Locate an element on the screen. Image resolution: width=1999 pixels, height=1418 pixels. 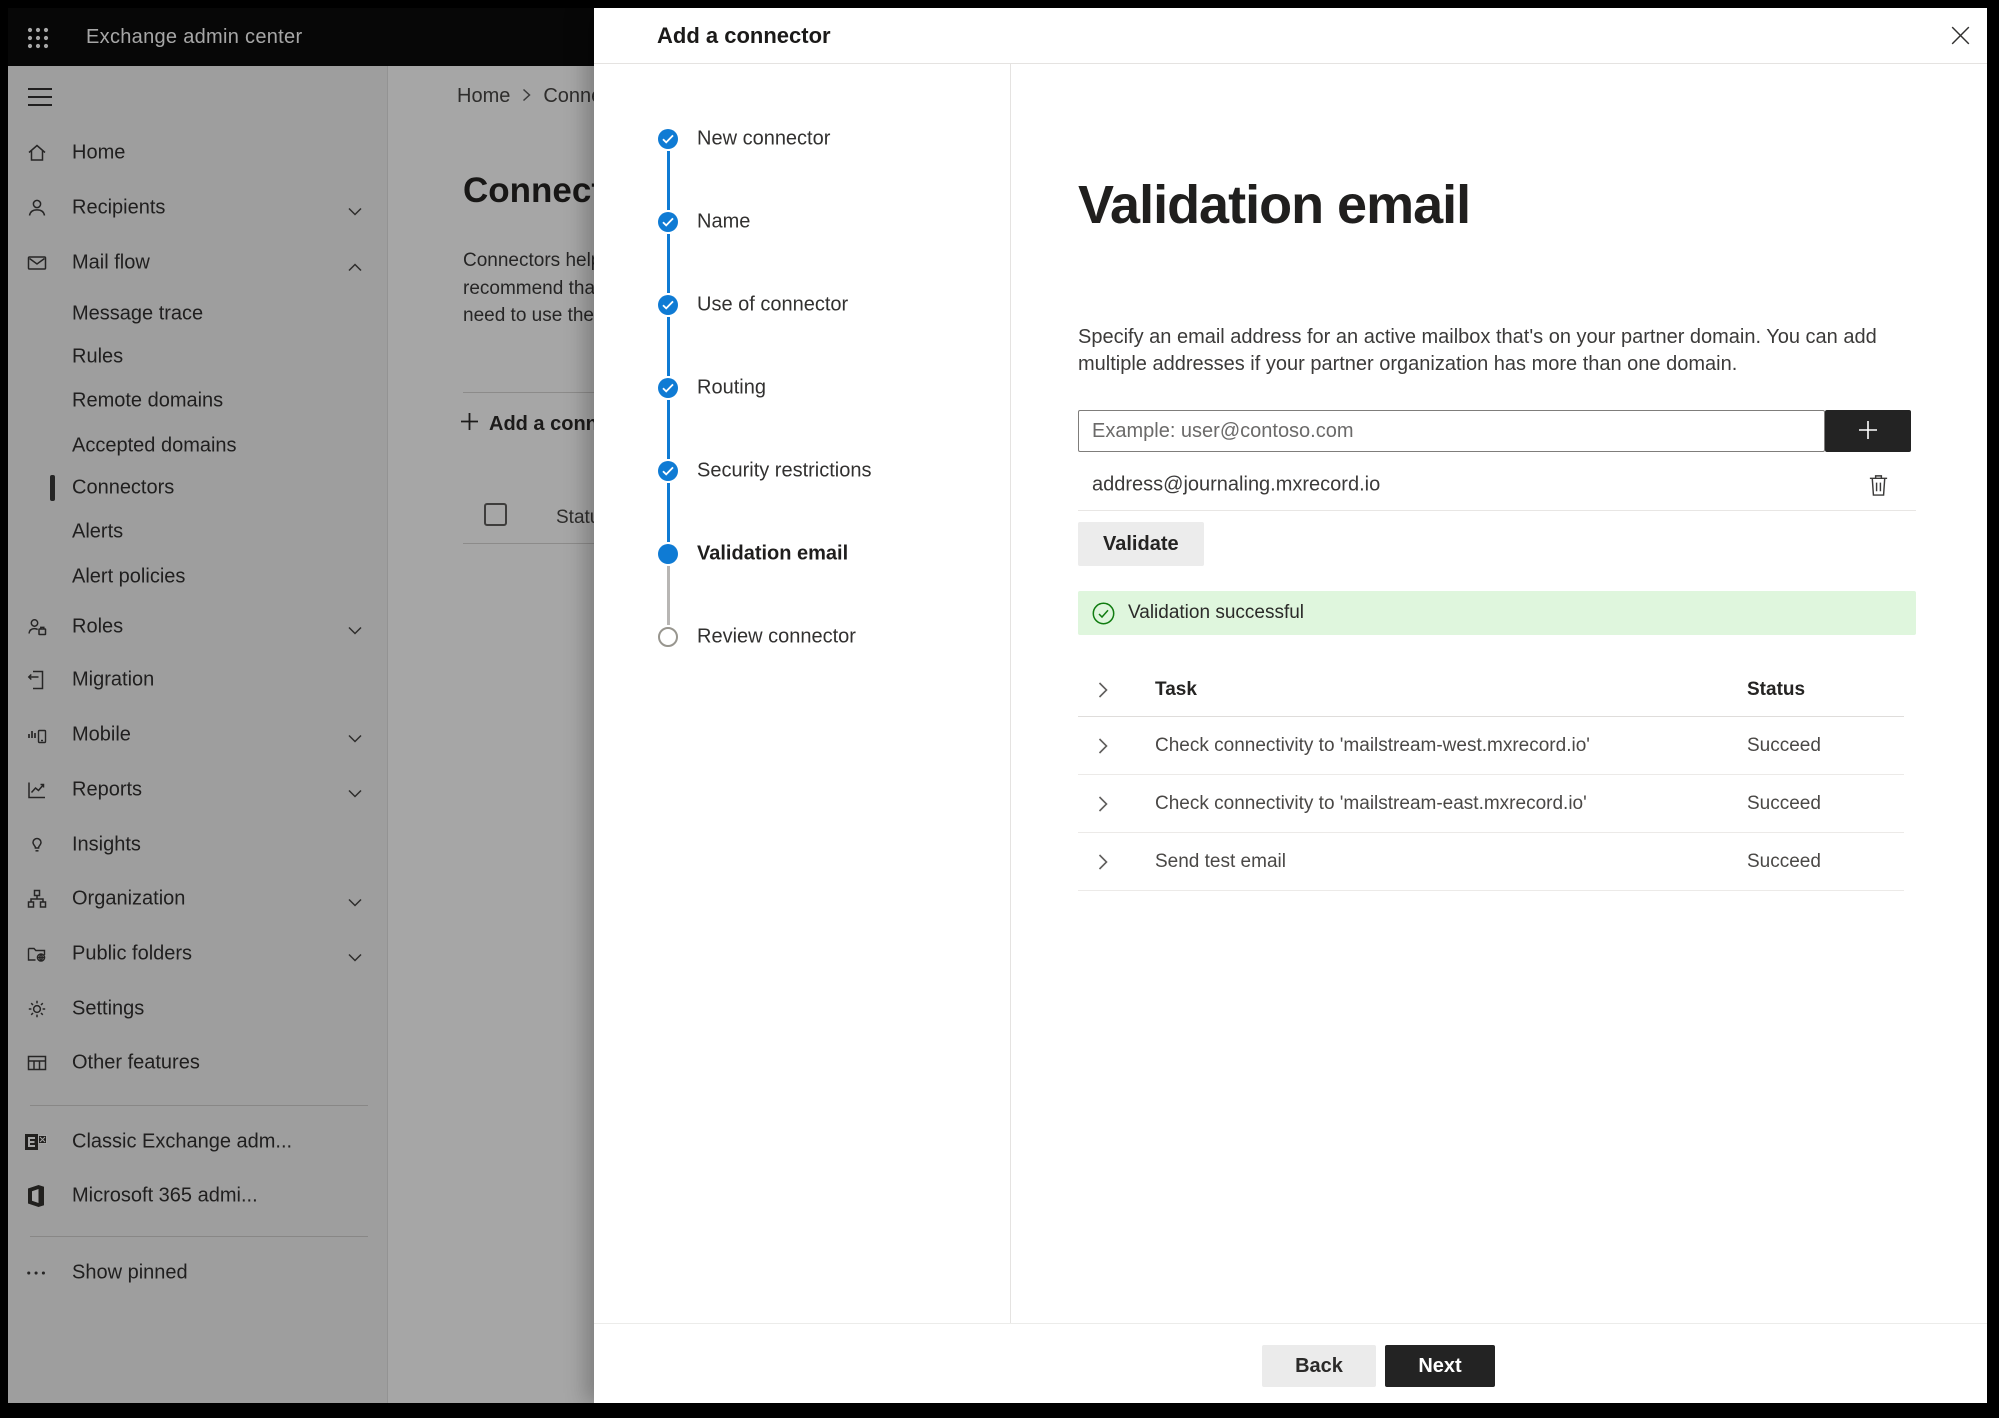
plus-icon is located at coordinates (1868, 431).